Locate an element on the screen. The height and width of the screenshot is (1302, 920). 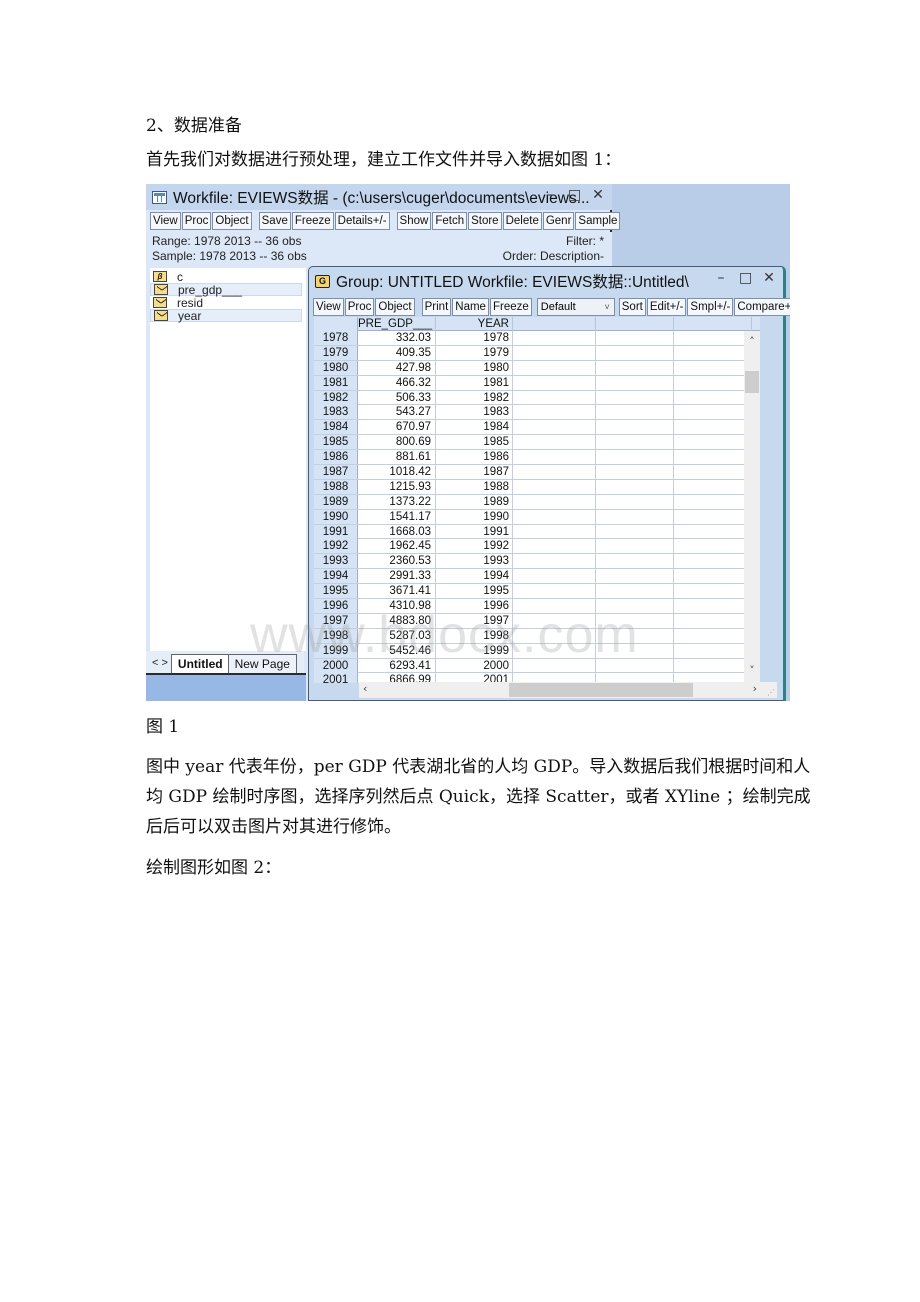
row-header: 1996 is located at coordinates (336, 606).